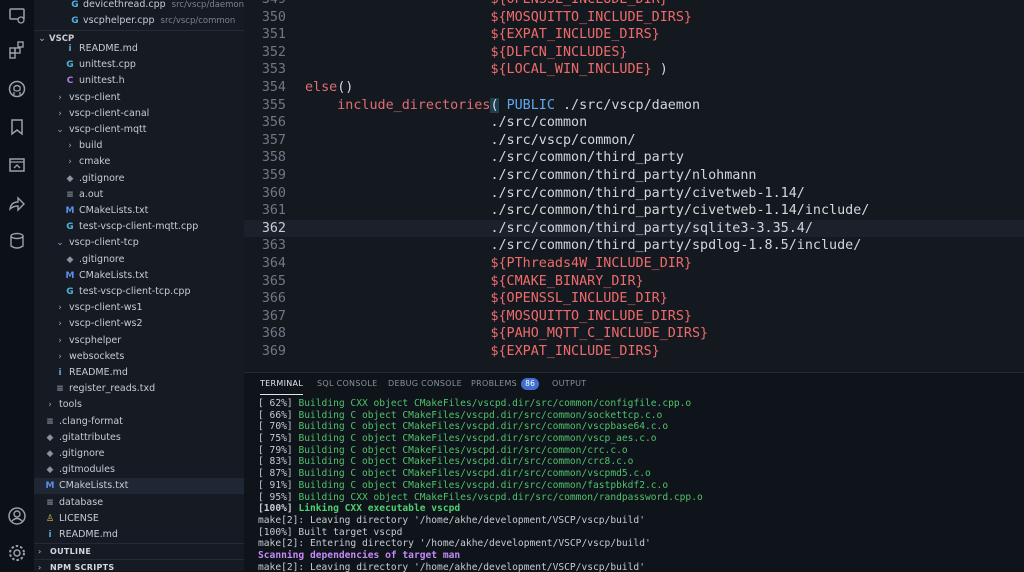  Describe the element at coordinates (79, 518) in the screenshot. I see `tree-item-label: LICENSE` at that location.